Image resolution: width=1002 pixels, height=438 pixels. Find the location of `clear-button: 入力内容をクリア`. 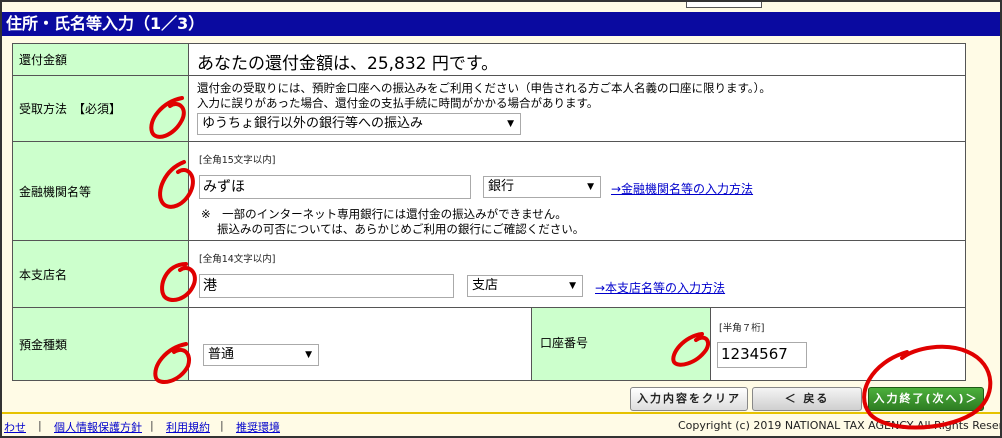

clear-button: 入力内容をクリア is located at coordinates (689, 399).